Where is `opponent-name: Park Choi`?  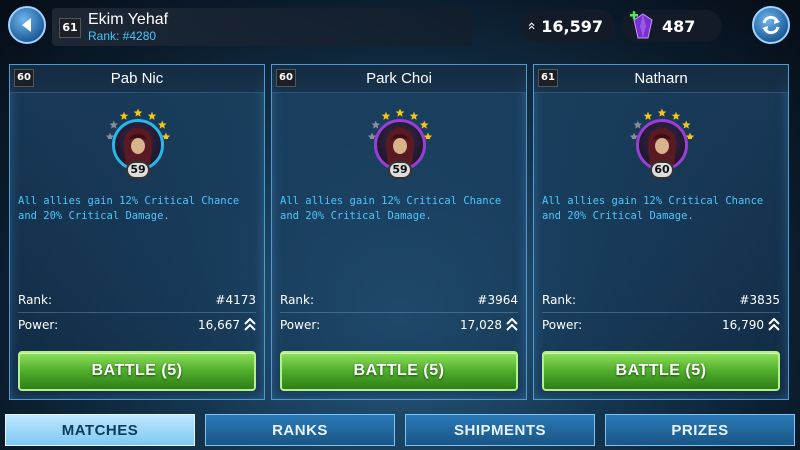
opponent-name: Park Choi is located at coordinates (399, 78).